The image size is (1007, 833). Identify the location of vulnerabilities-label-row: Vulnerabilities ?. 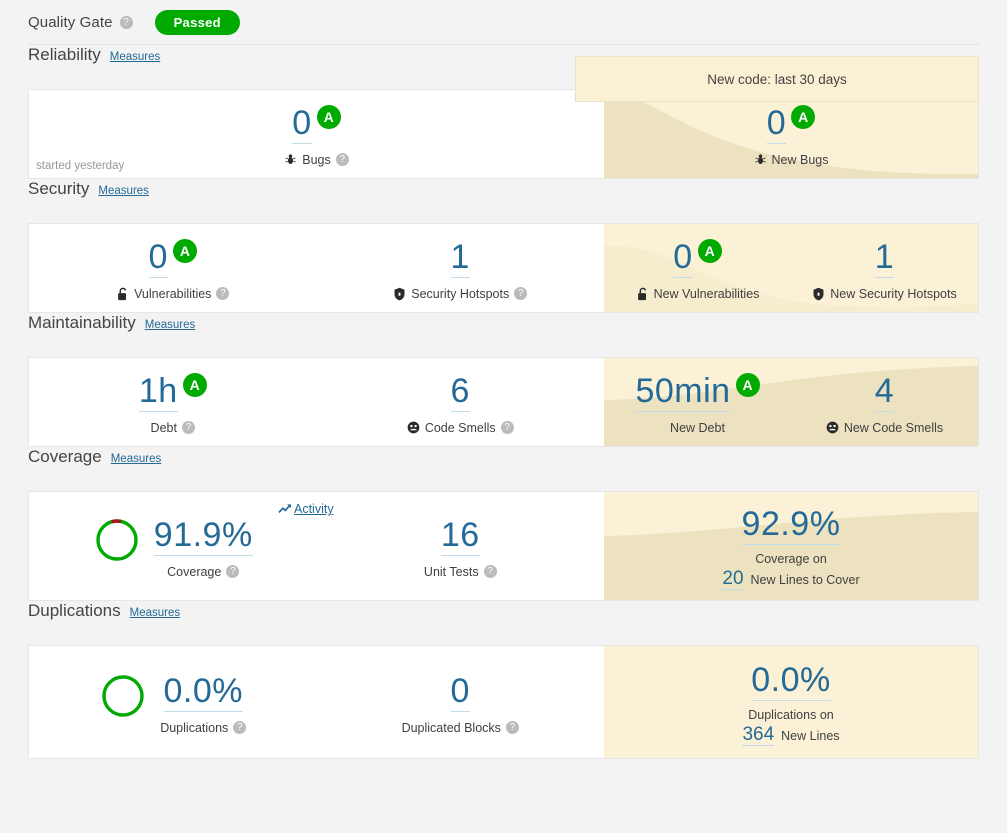
(173, 293).